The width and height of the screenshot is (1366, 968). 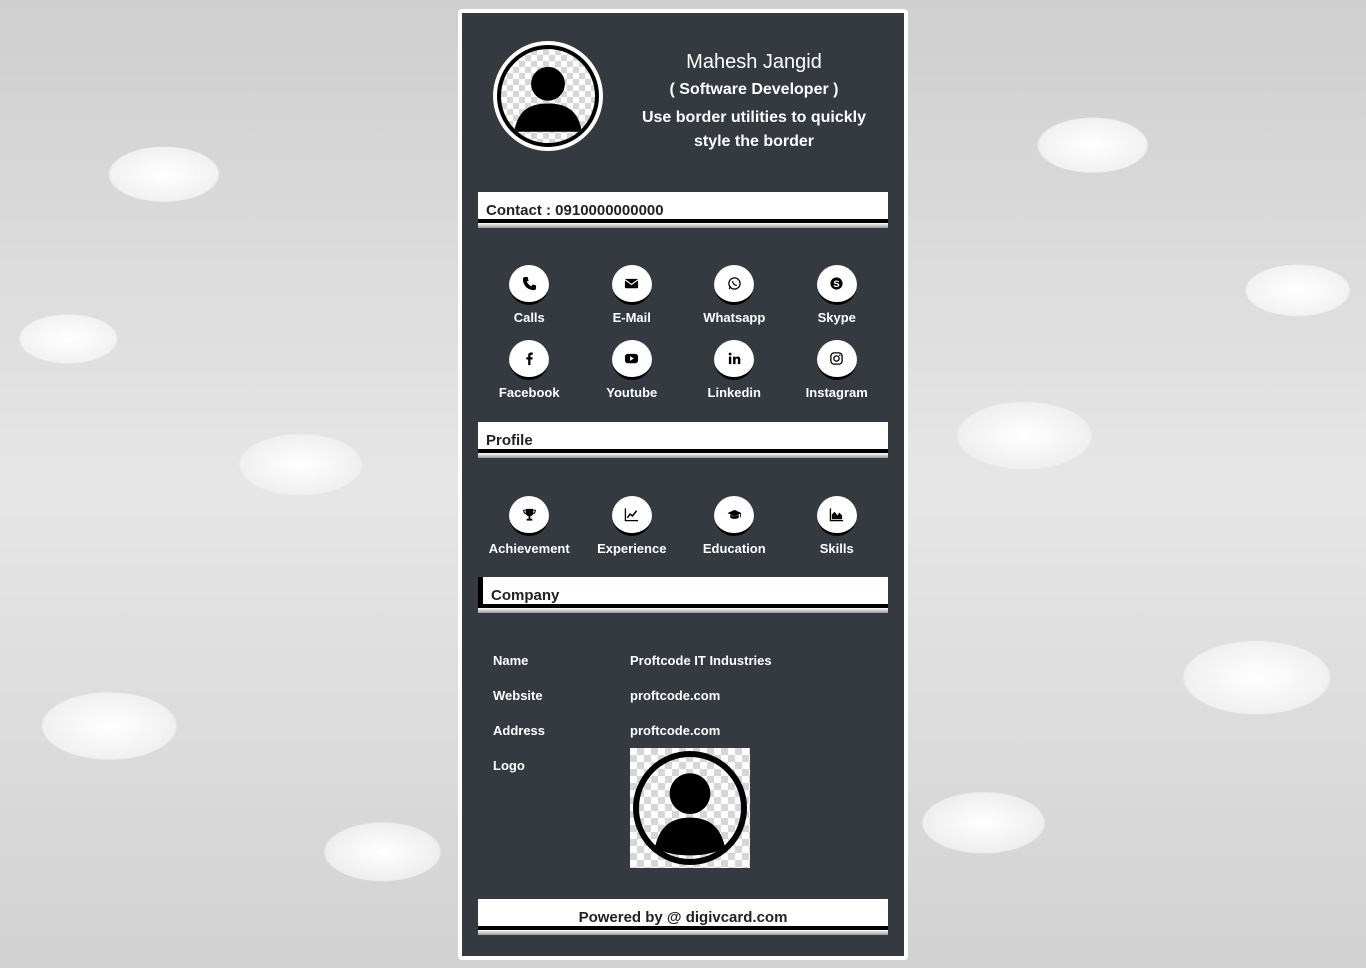 I want to click on profile-role: ( Software Developer ), so click(x=754, y=89).